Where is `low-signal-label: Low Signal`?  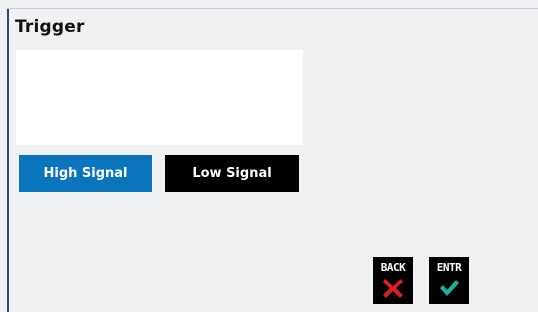
low-signal-label: Low Signal is located at coordinates (232, 173).